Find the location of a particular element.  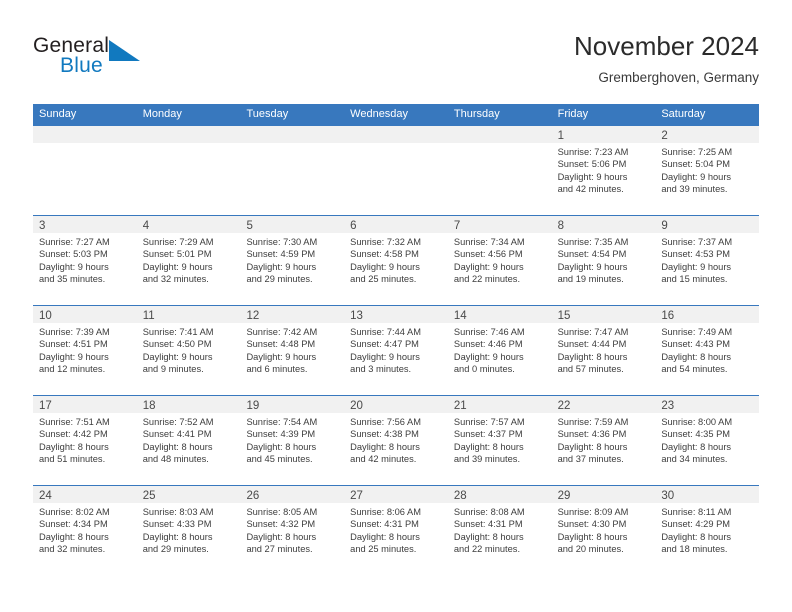

daylight-text-line2: and 42 minutes. is located at coordinates (383, 459).